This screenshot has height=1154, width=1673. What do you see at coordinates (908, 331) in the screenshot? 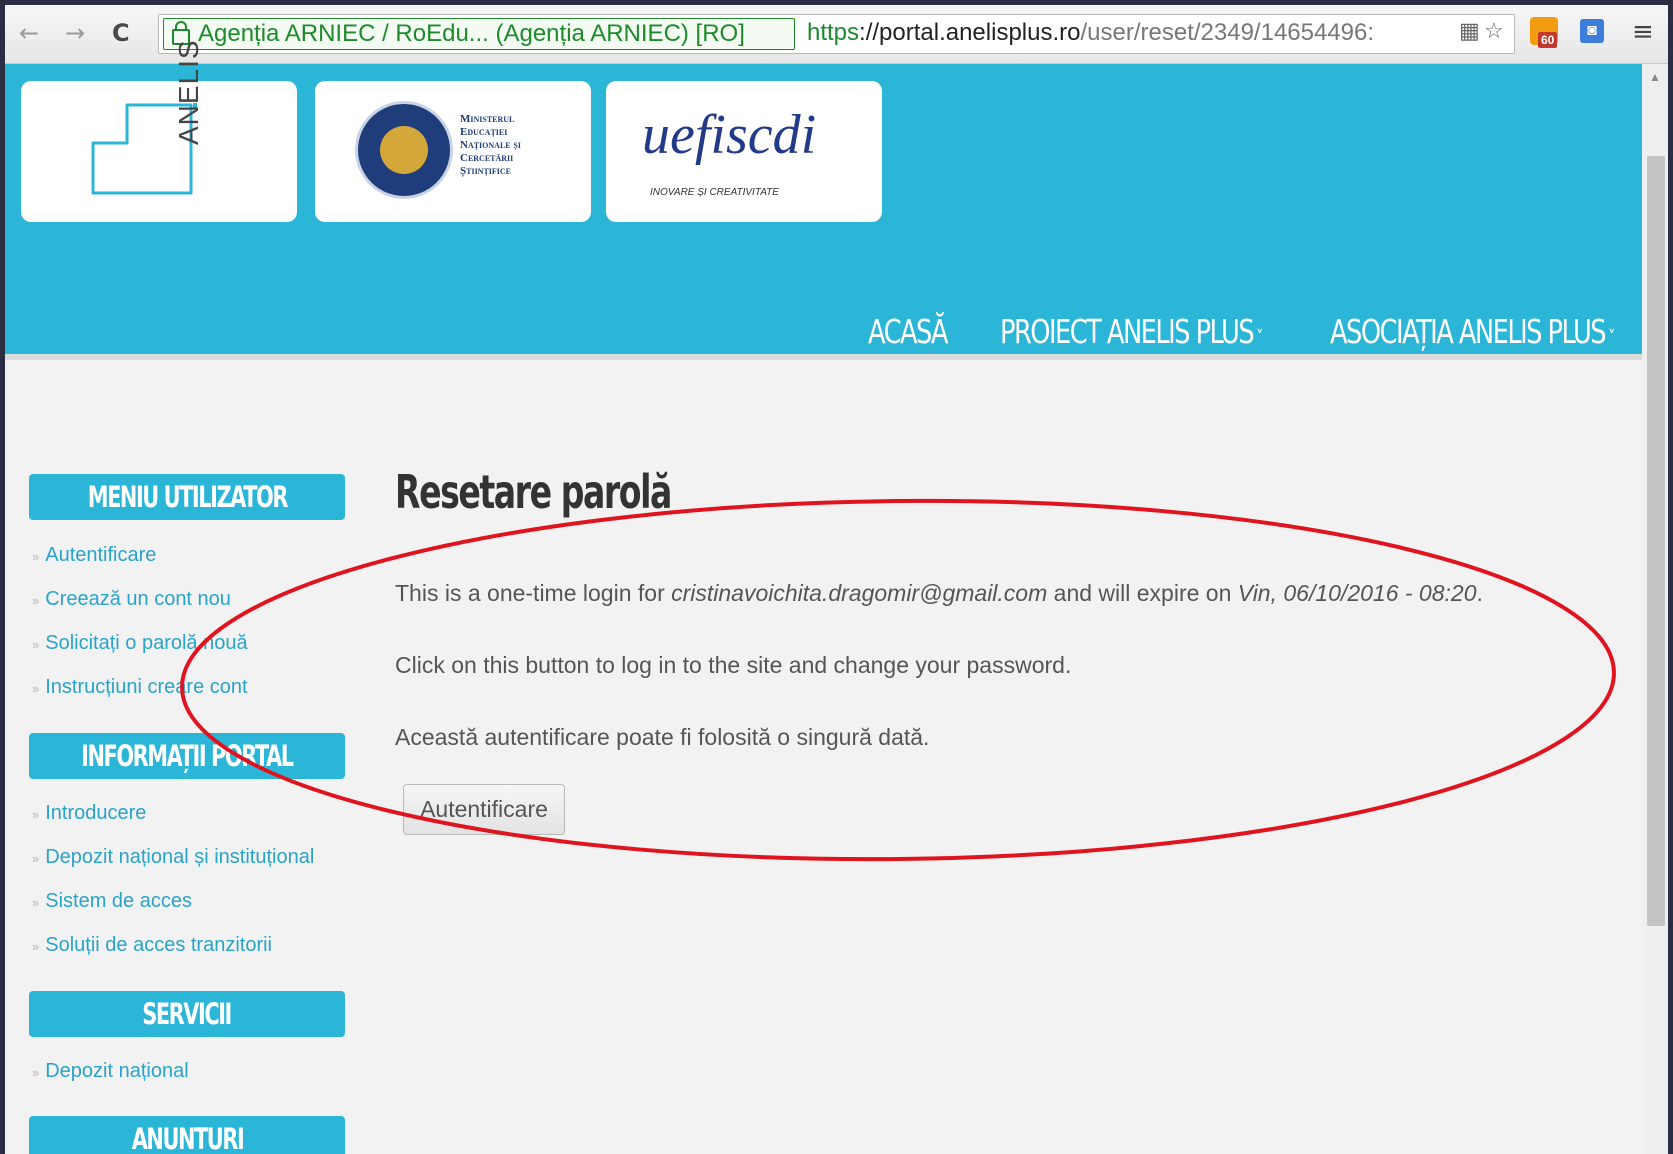
I see `nav-home: ACASĂ` at bounding box center [908, 331].